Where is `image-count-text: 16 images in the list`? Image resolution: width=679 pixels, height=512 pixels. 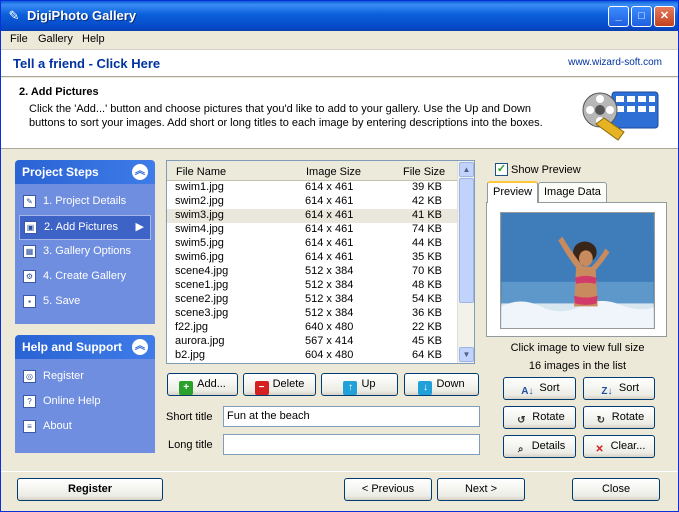
image-count-text: 16 images in the list is located at coordinates (577, 366).